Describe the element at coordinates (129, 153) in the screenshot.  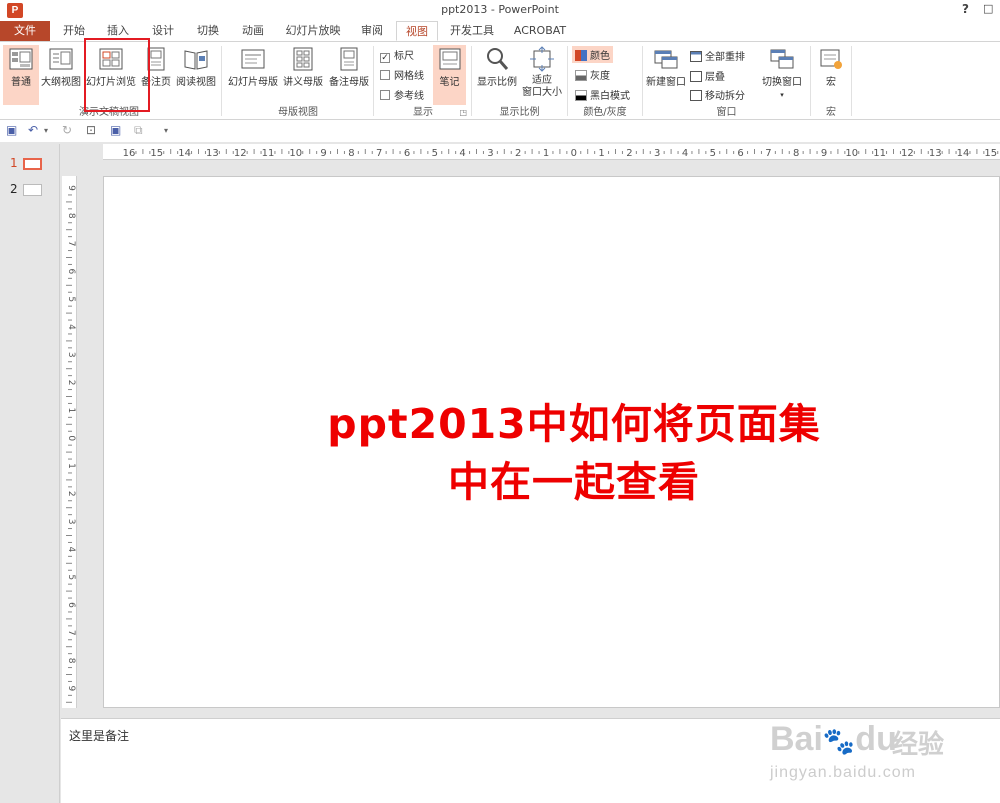
I see `ruler-label: 16` at that location.